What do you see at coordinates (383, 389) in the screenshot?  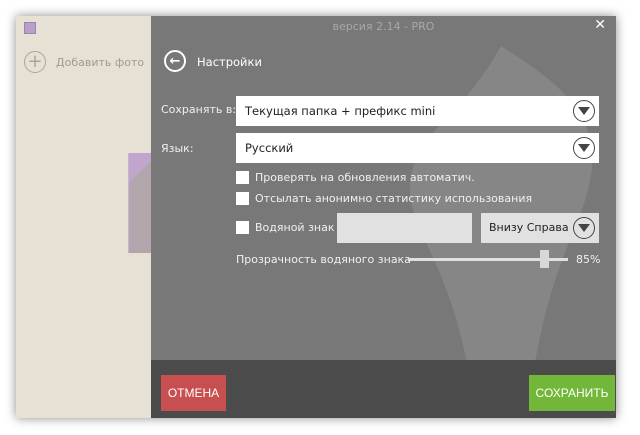 I see `footer: ОТМЕНА СОХРАНИТЬ` at bounding box center [383, 389].